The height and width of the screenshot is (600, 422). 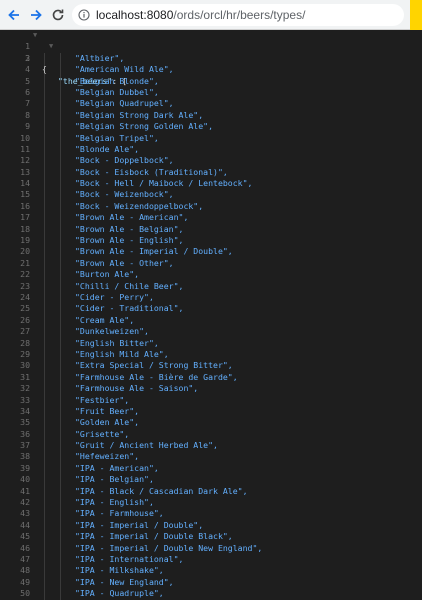 I want to click on line-number: 15, so click(x=25, y=194).